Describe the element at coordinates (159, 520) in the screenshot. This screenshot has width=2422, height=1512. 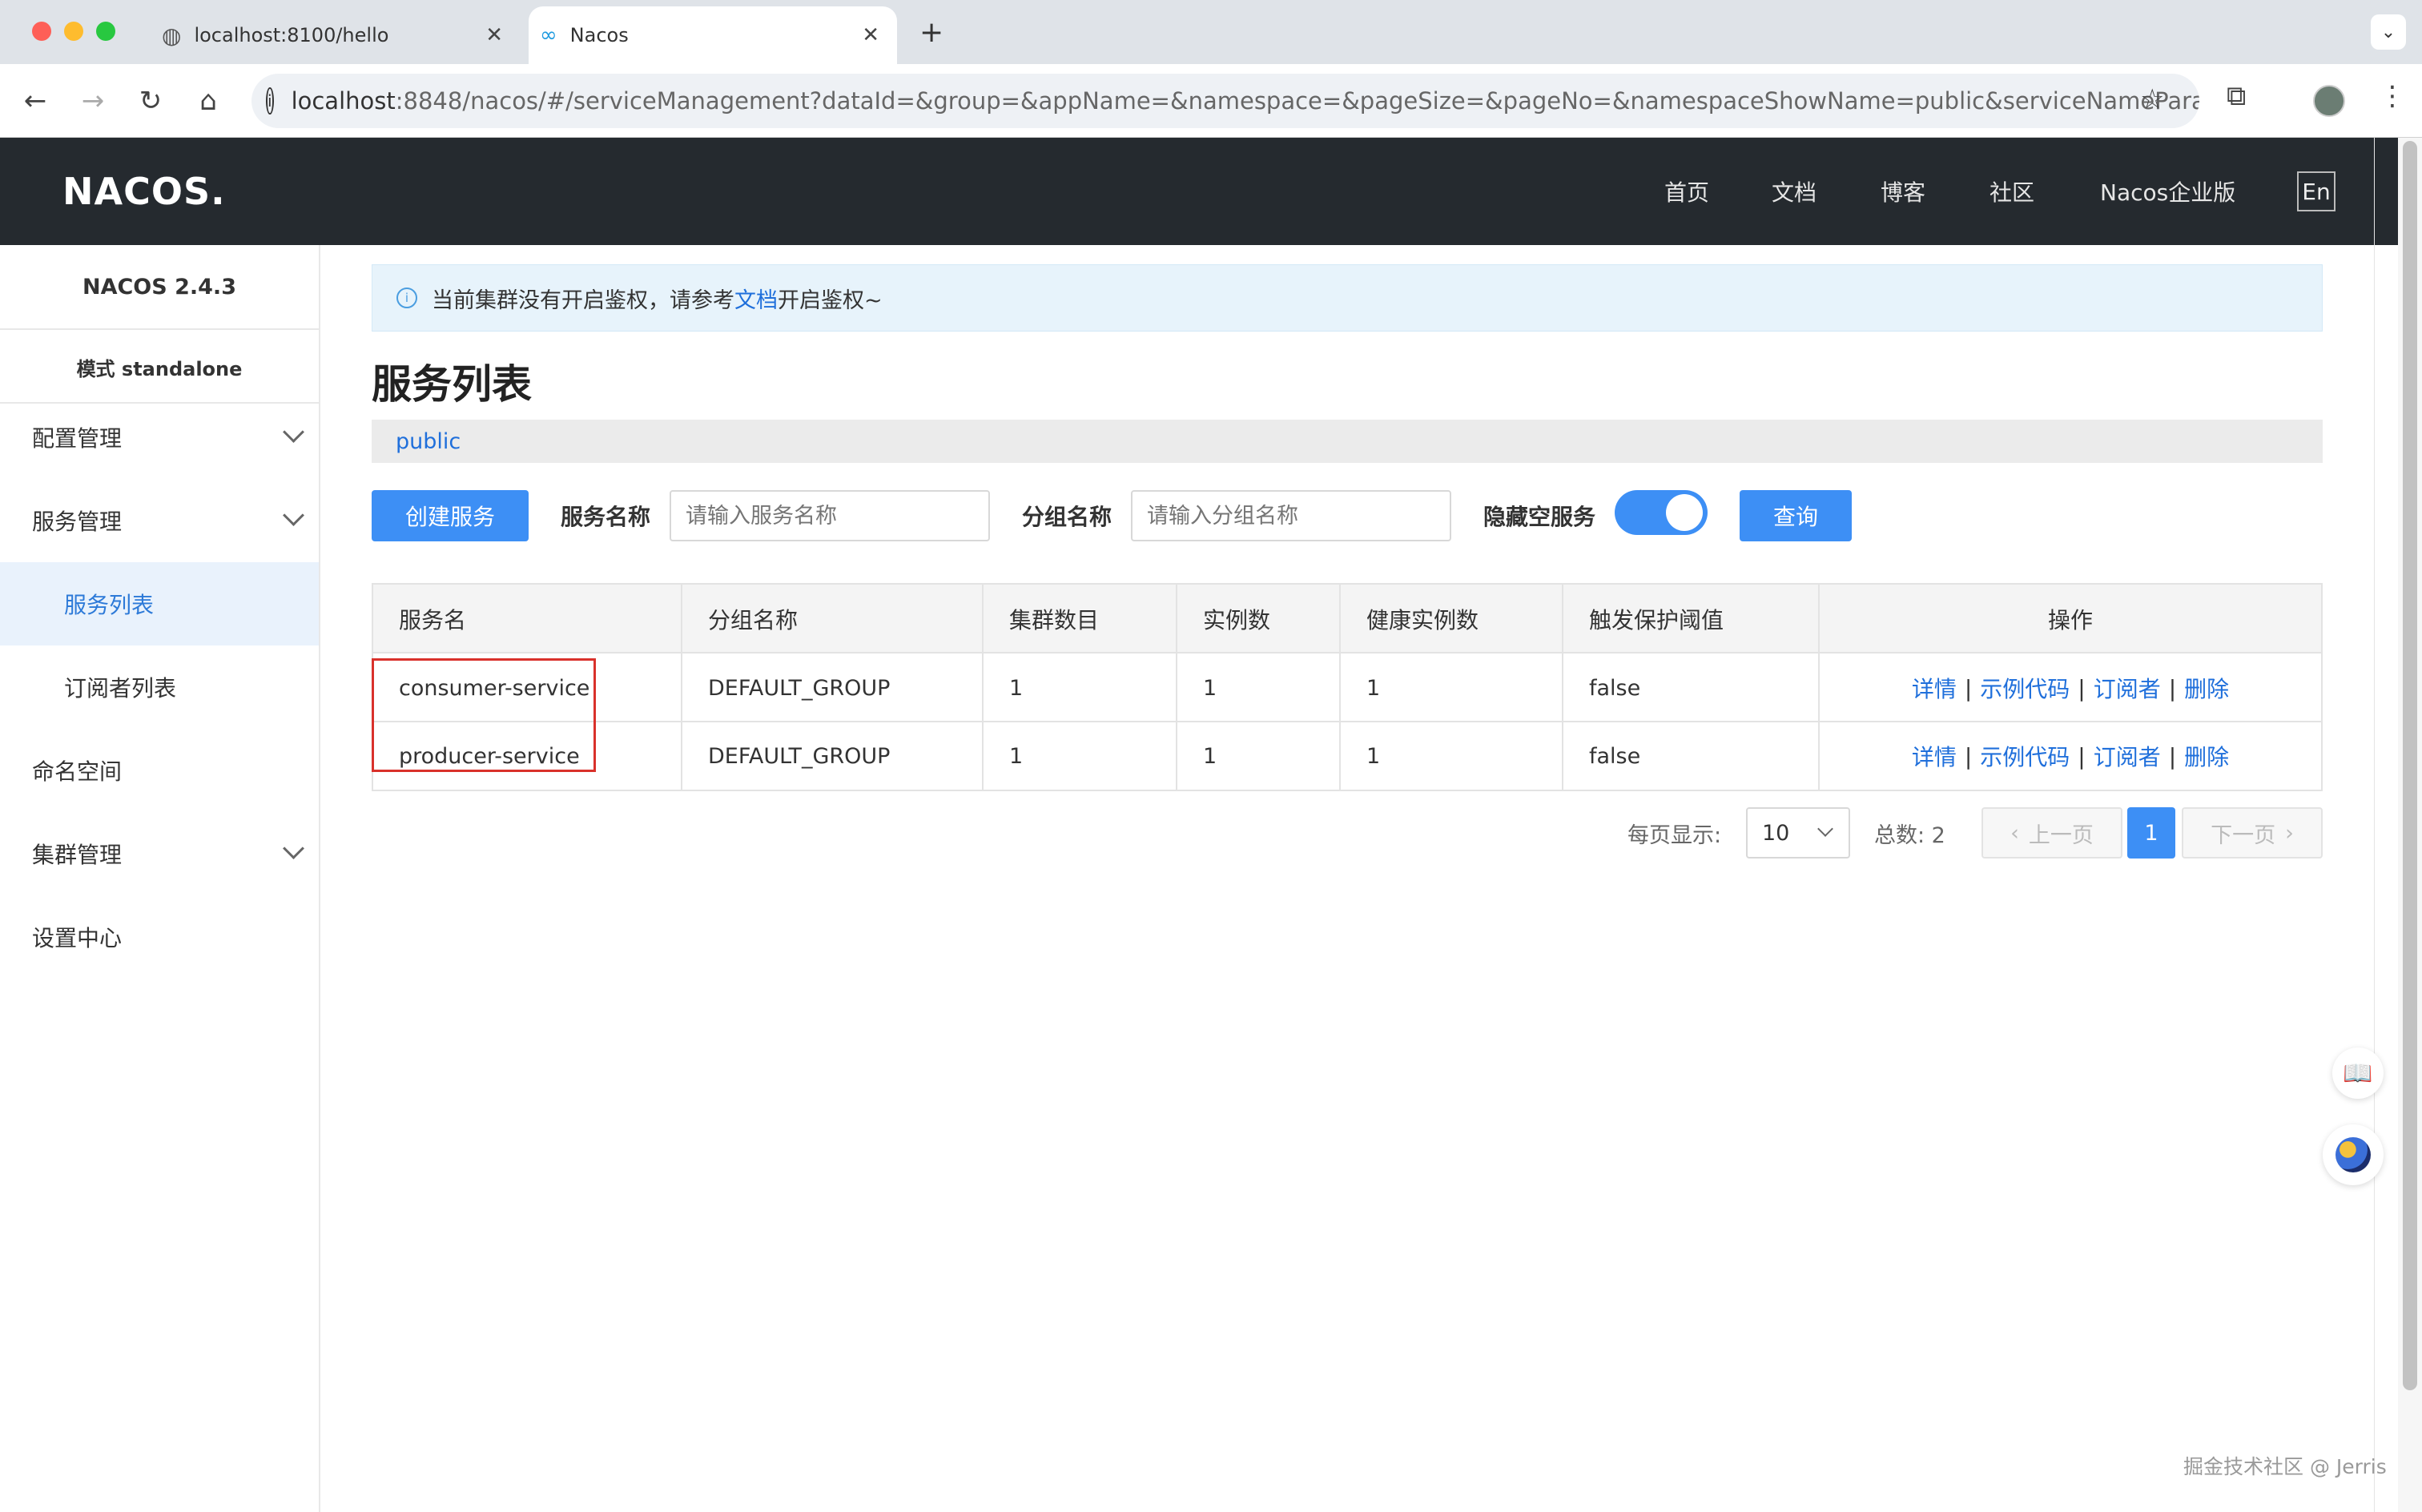
I see `sidebar-item-service-management: 服务管理` at that location.